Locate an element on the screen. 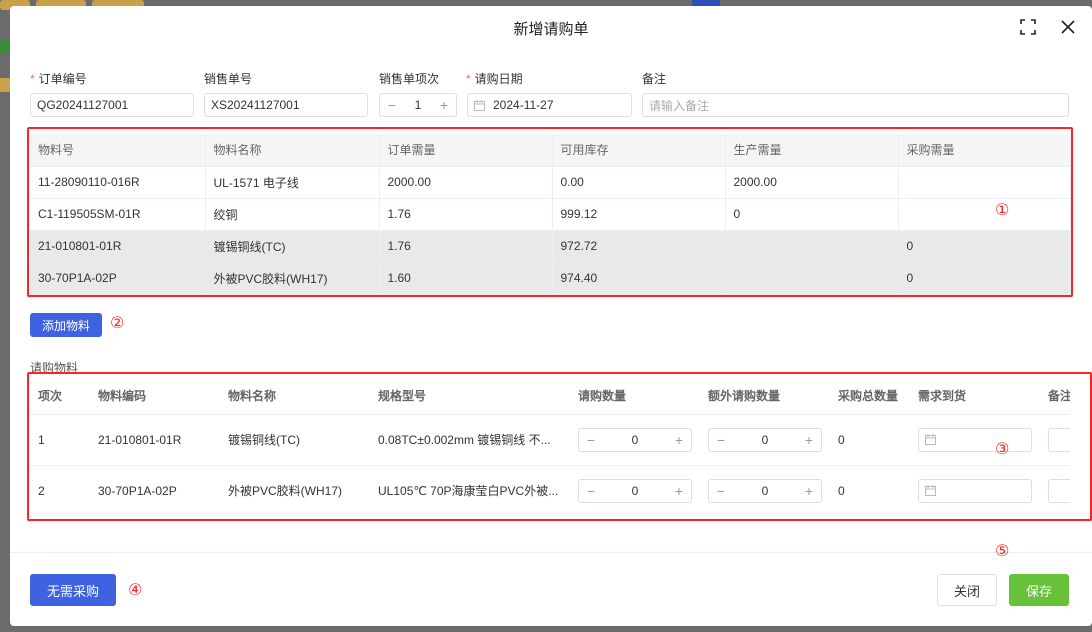 This screenshot has height=632, width=1092. table-cell: 974.40 is located at coordinates (639, 278).